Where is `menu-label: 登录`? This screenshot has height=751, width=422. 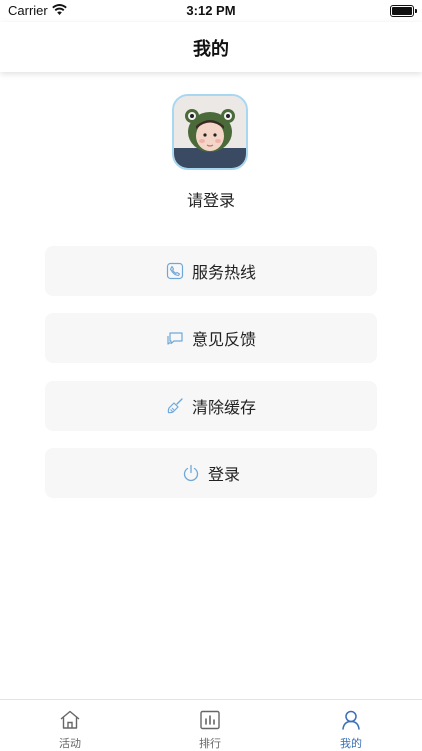
menu-label: 登录 is located at coordinates (223, 474).